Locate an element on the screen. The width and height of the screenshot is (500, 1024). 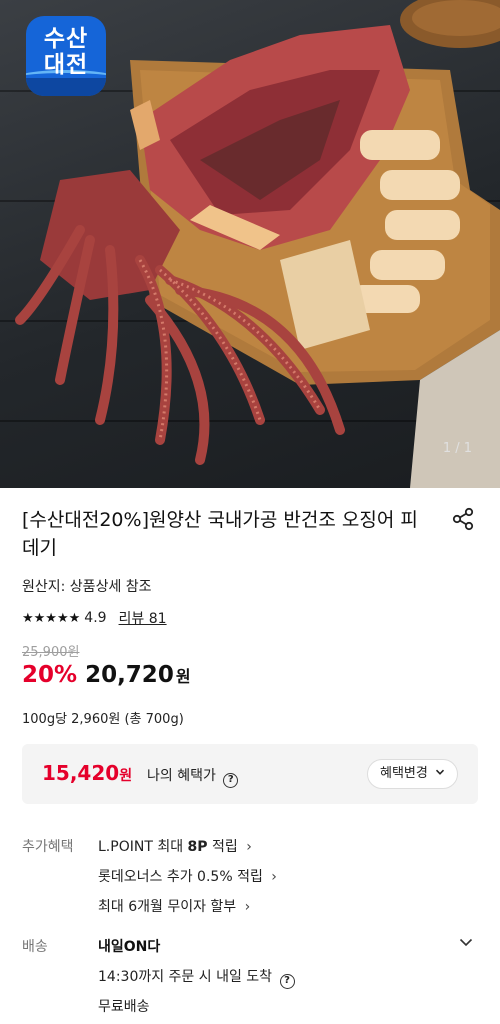
installment-benefit-link: 최대 6개월 무이자 할부 › is located at coordinates (174, 906).